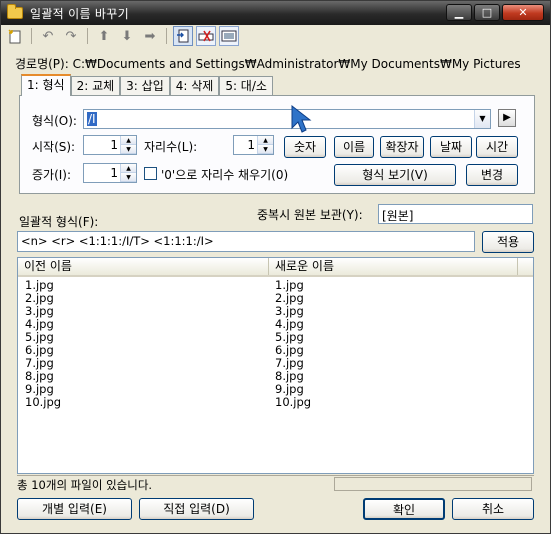 This screenshot has width=551, height=534. Describe the element at coordinates (229, 36) in the screenshot. I see `preview-mode-icon` at that location.